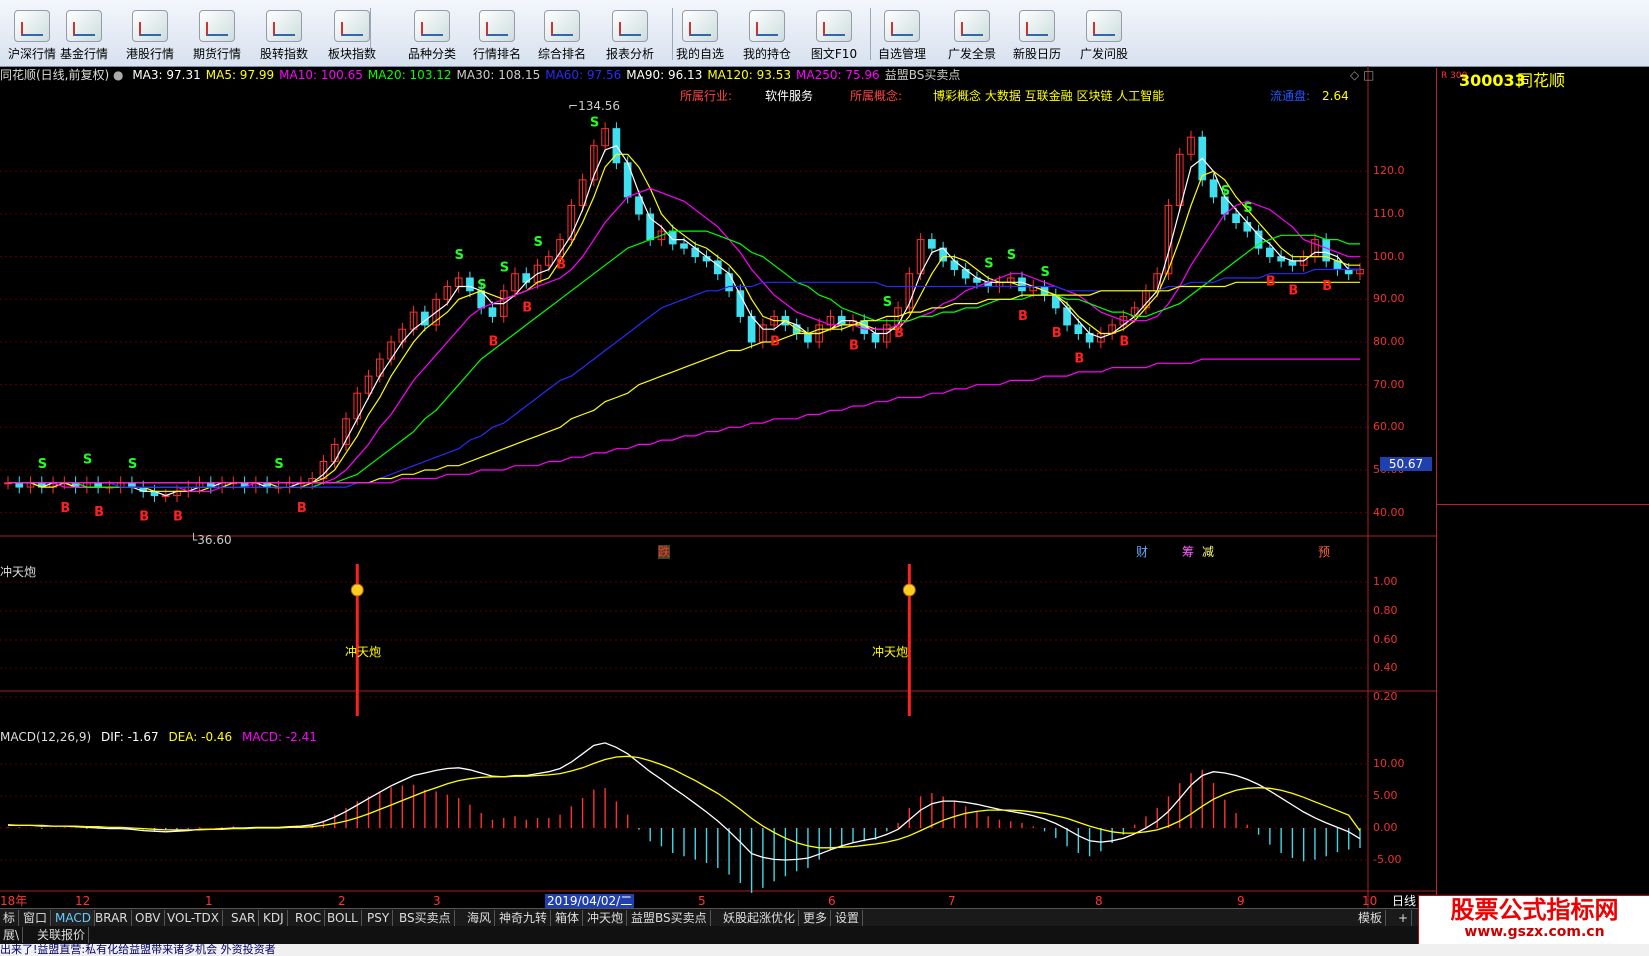 The width and height of the screenshot is (1649, 956). Describe the element at coordinates (409, 75) in the screenshot. I see `ma-value-3: MA20: 103.12` at that location.